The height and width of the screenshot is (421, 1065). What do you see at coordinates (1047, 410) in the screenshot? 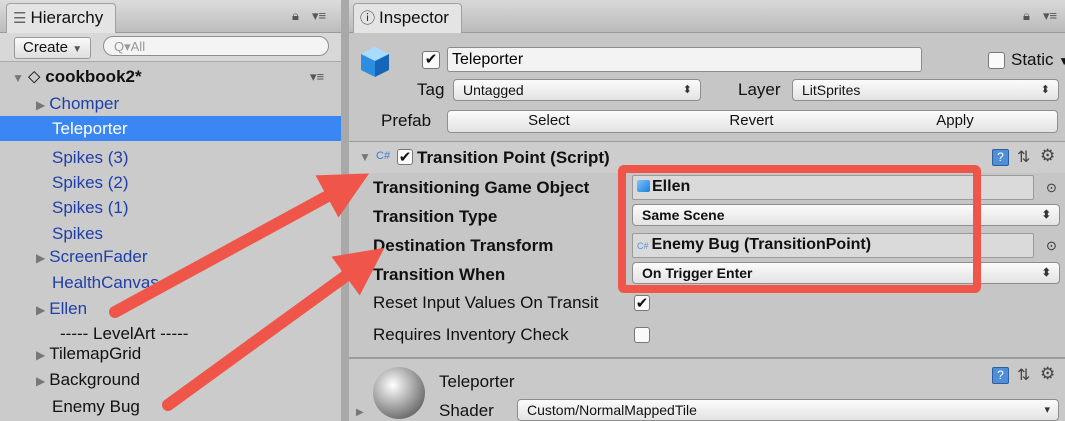
I see `dropdown-arrow-icon: ▾` at bounding box center [1047, 410].